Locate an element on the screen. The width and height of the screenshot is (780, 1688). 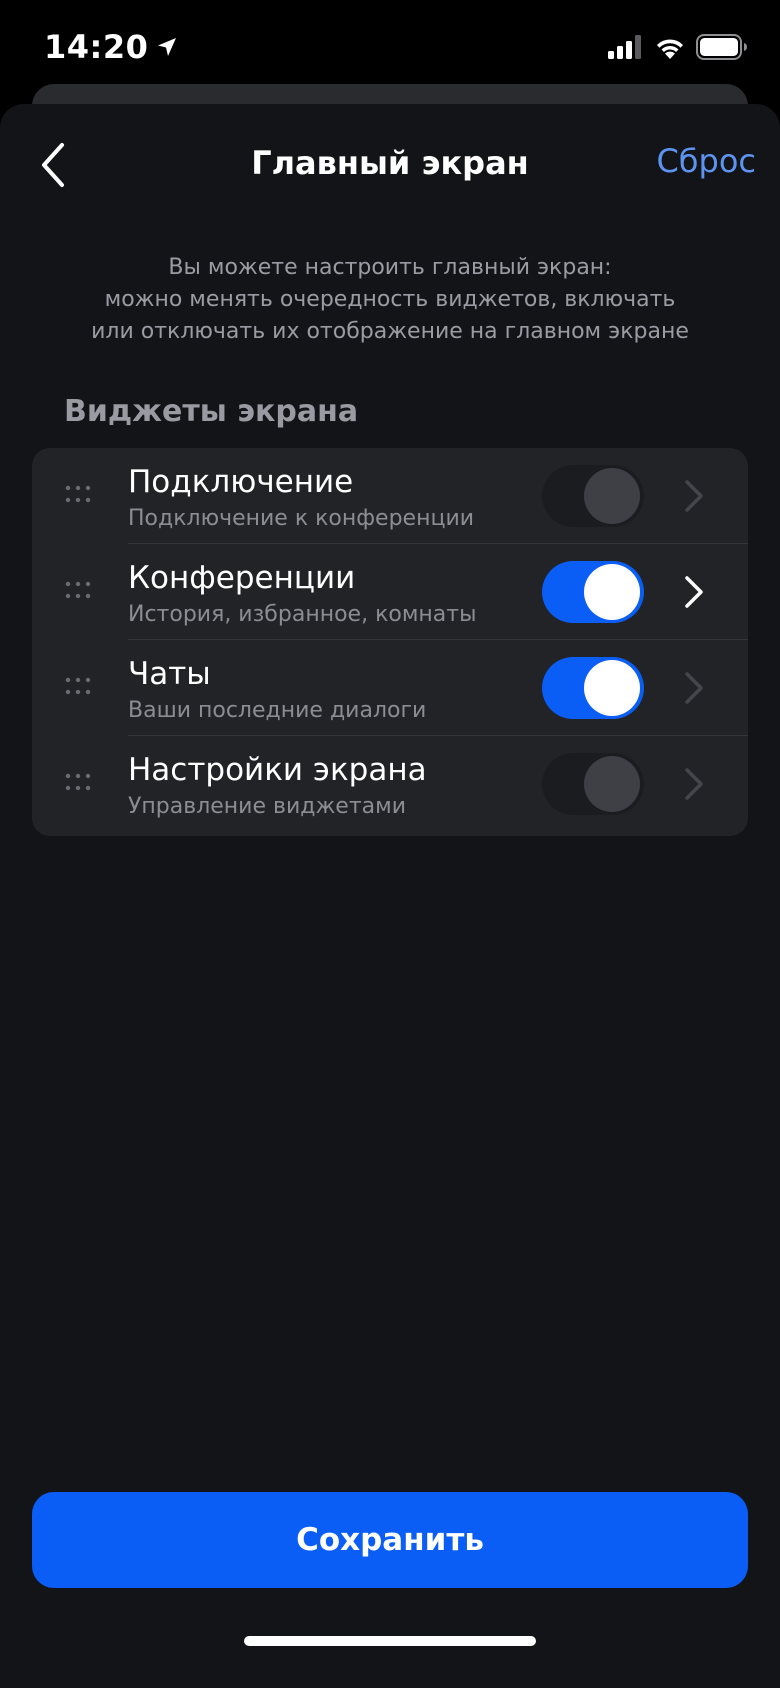
wifi-icon is located at coordinates (670, 49).